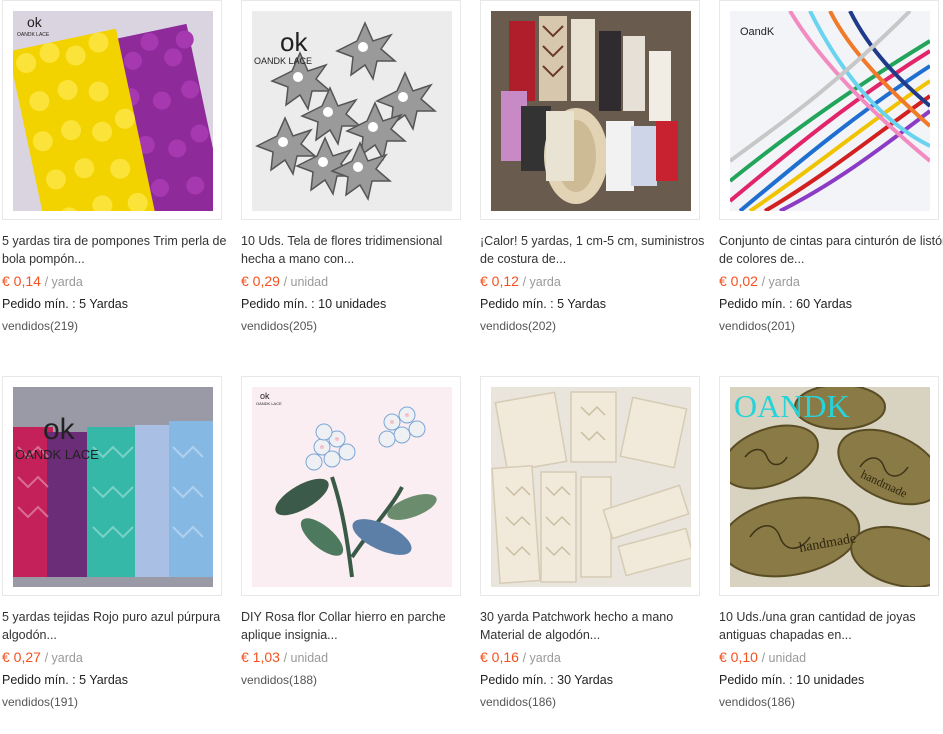  I want to click on price-line: € 0,10 / unidad, so click(762, 657).